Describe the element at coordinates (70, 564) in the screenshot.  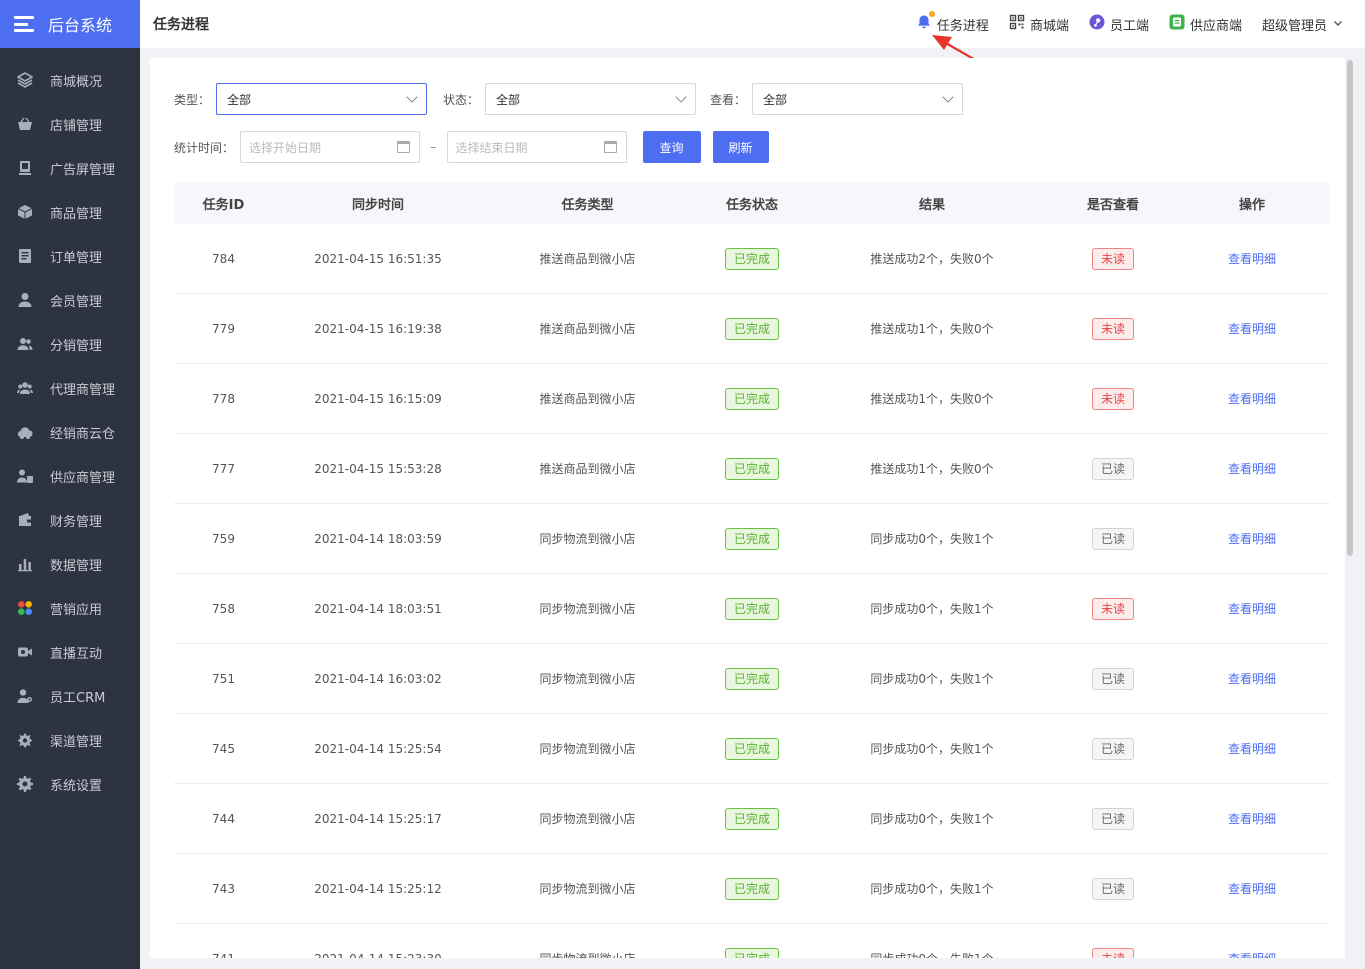
I see `sidebar-item-11: 数据管理` at that location.